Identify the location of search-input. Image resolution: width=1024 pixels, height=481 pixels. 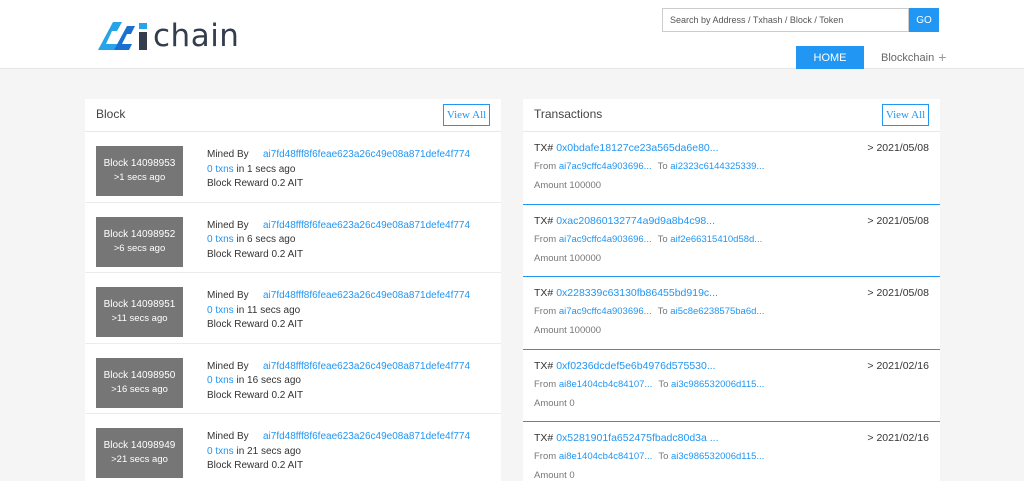
(785, 20).